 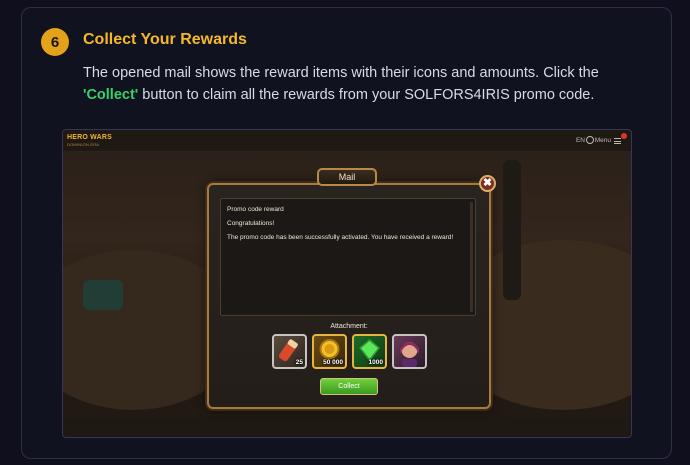 I want to click on attachment-qty: 50 000, so click(x=333, y=362).